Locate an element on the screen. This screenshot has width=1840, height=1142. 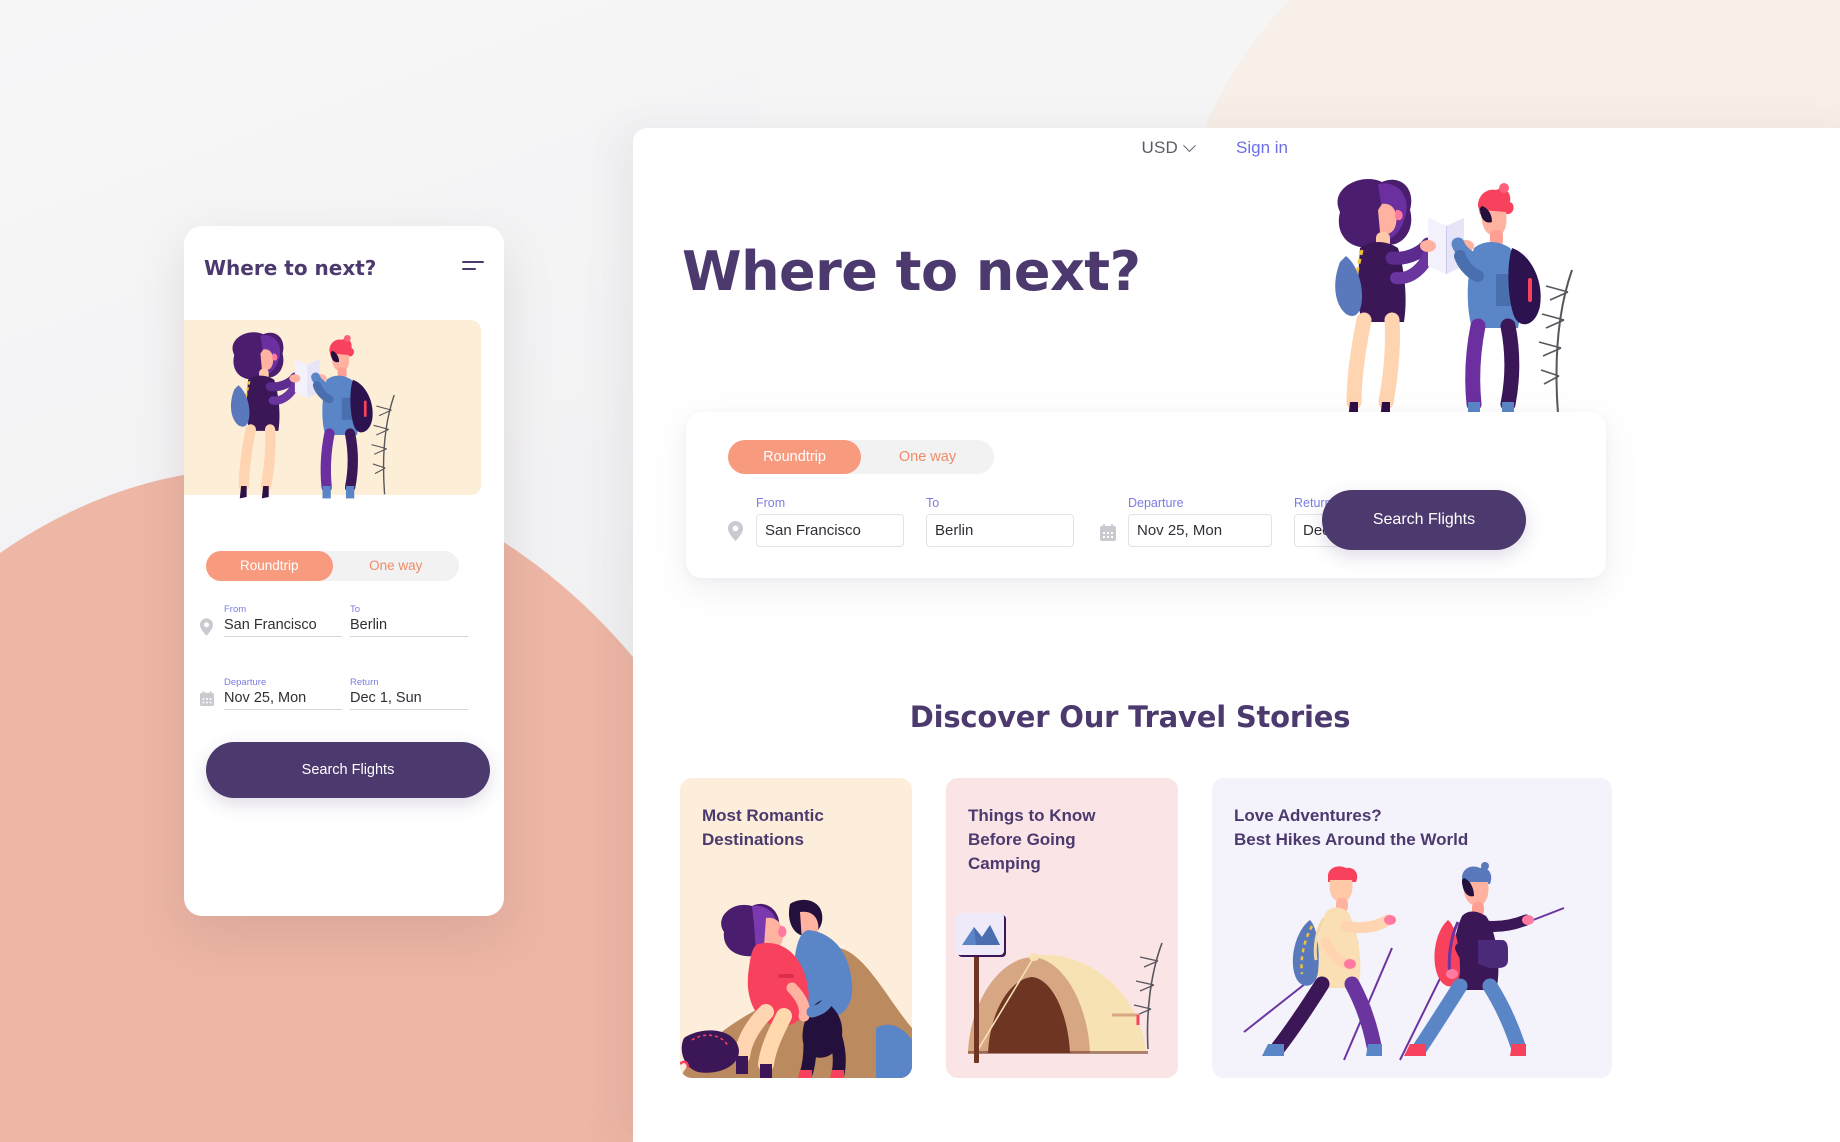
trip-type-toggle: Roundtrip One way is located at coordinates (861, 457).